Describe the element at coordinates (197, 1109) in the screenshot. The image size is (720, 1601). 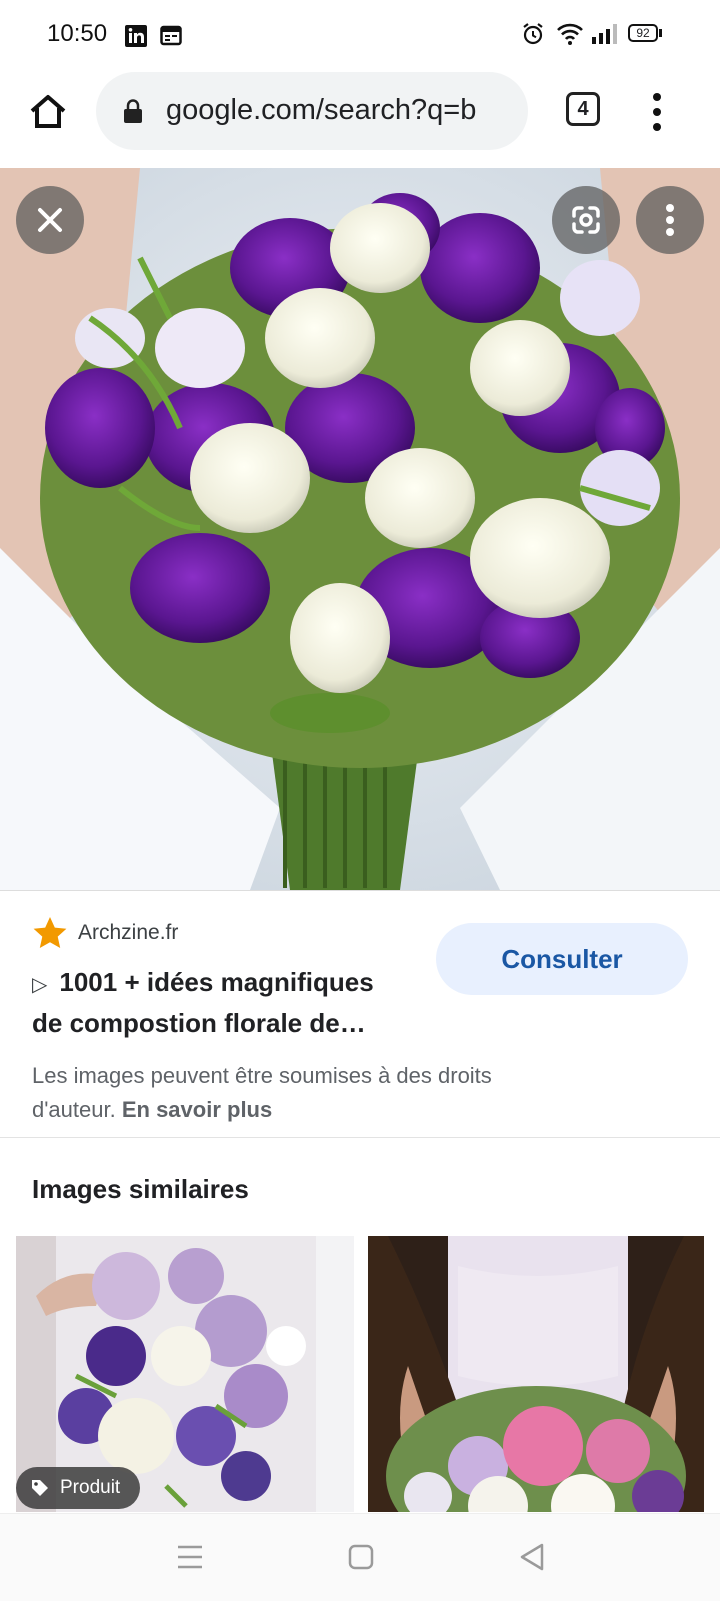
I see `learn-more-link: En savoir plus` at that location.